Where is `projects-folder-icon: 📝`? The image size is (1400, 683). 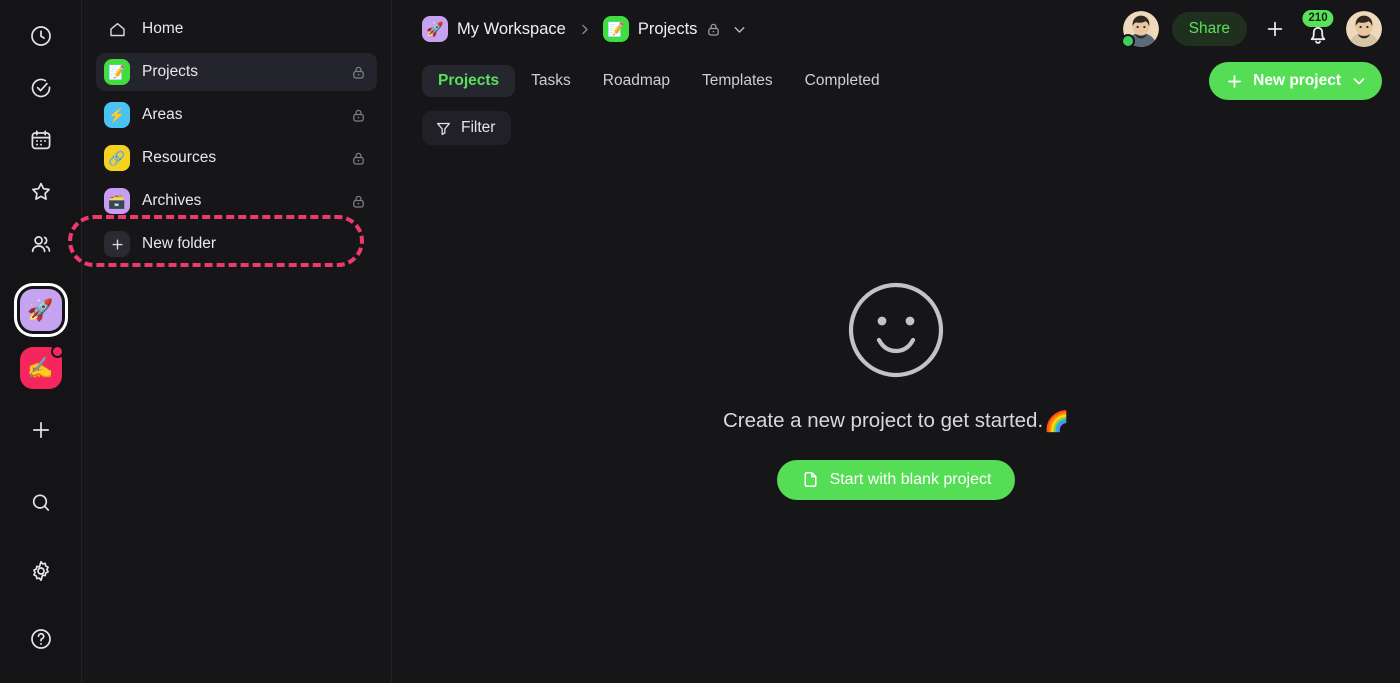 projects-folder-icon: 📝 is located at coordinates (117, 72).